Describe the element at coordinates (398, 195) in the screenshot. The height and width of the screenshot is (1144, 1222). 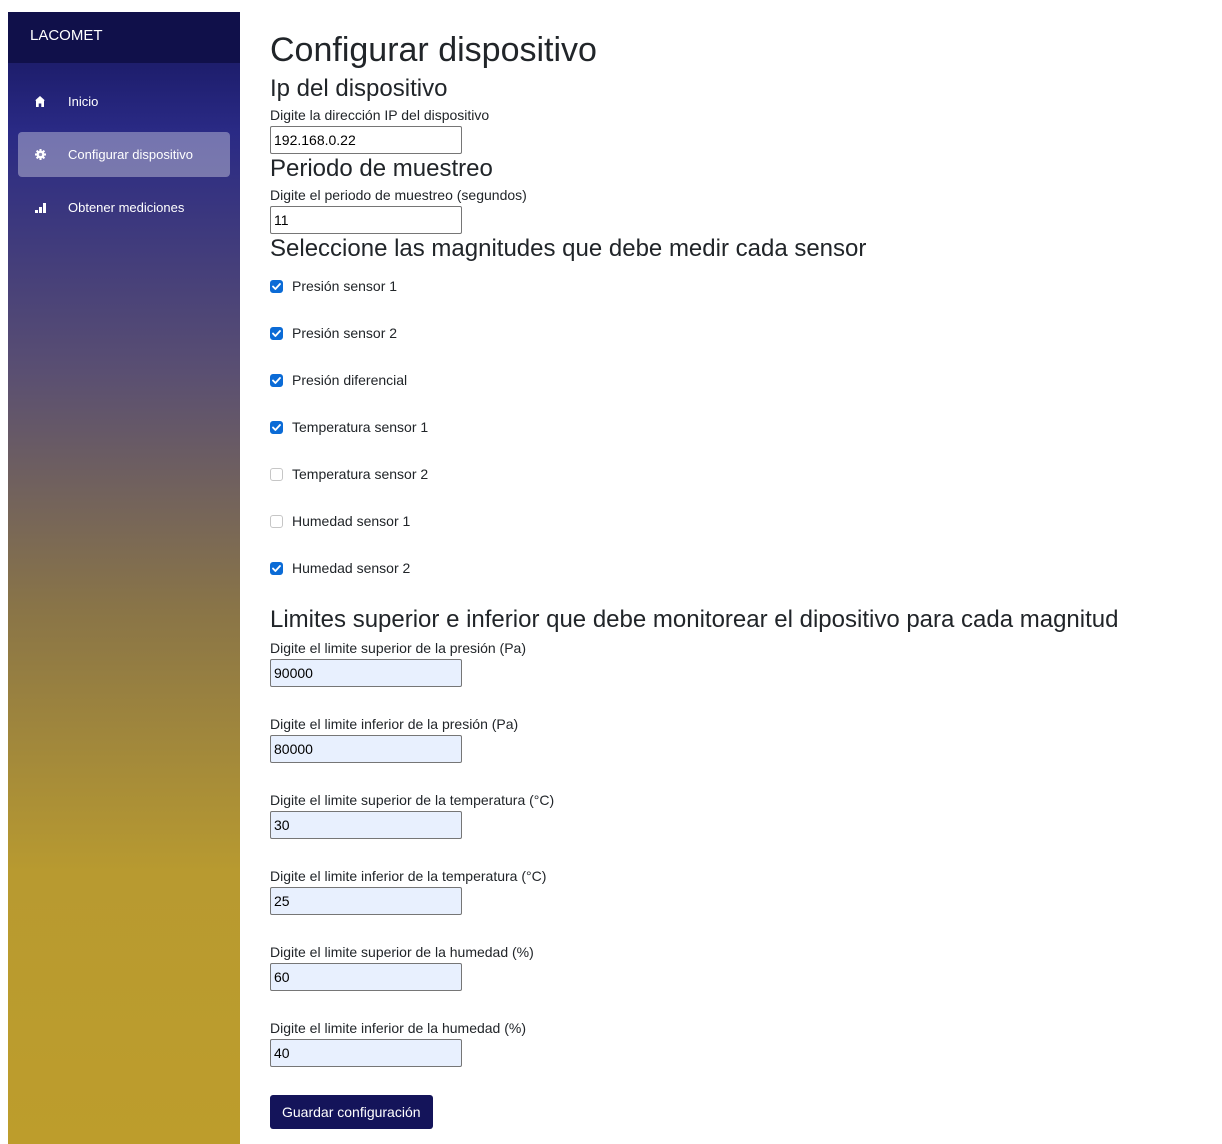
I see `sampling-field-label: Digite el periodo de muestreo (segundos)` at that location.